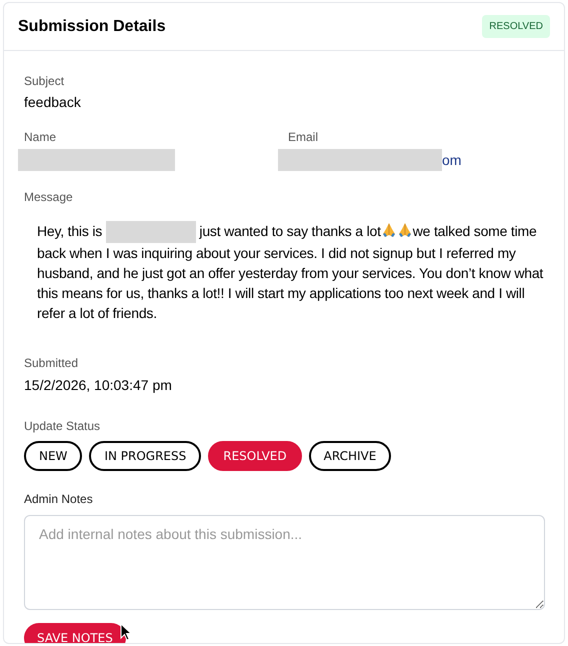  Describe the element at coordinates (45, 81) in the screenshot. I see `field-label: Subject` at that location.